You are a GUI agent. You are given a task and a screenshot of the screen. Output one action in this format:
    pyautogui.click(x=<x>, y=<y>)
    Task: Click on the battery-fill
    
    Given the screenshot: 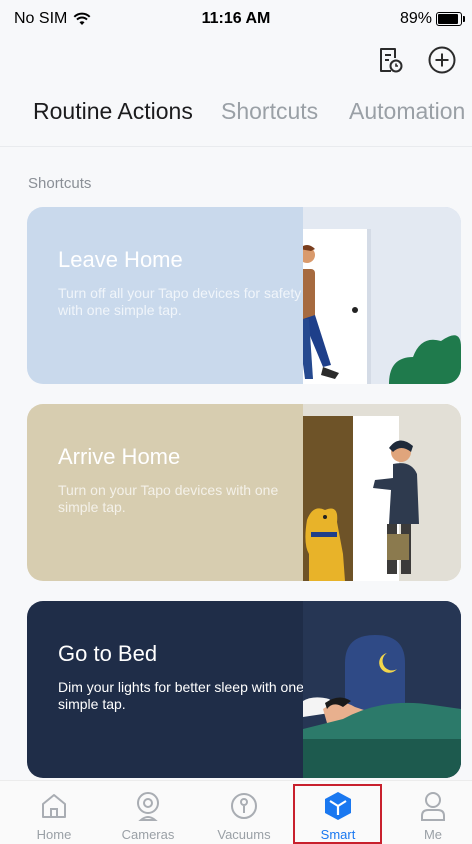 What is the action you would take?
    pyautogui.click(x=448, y=19)
    